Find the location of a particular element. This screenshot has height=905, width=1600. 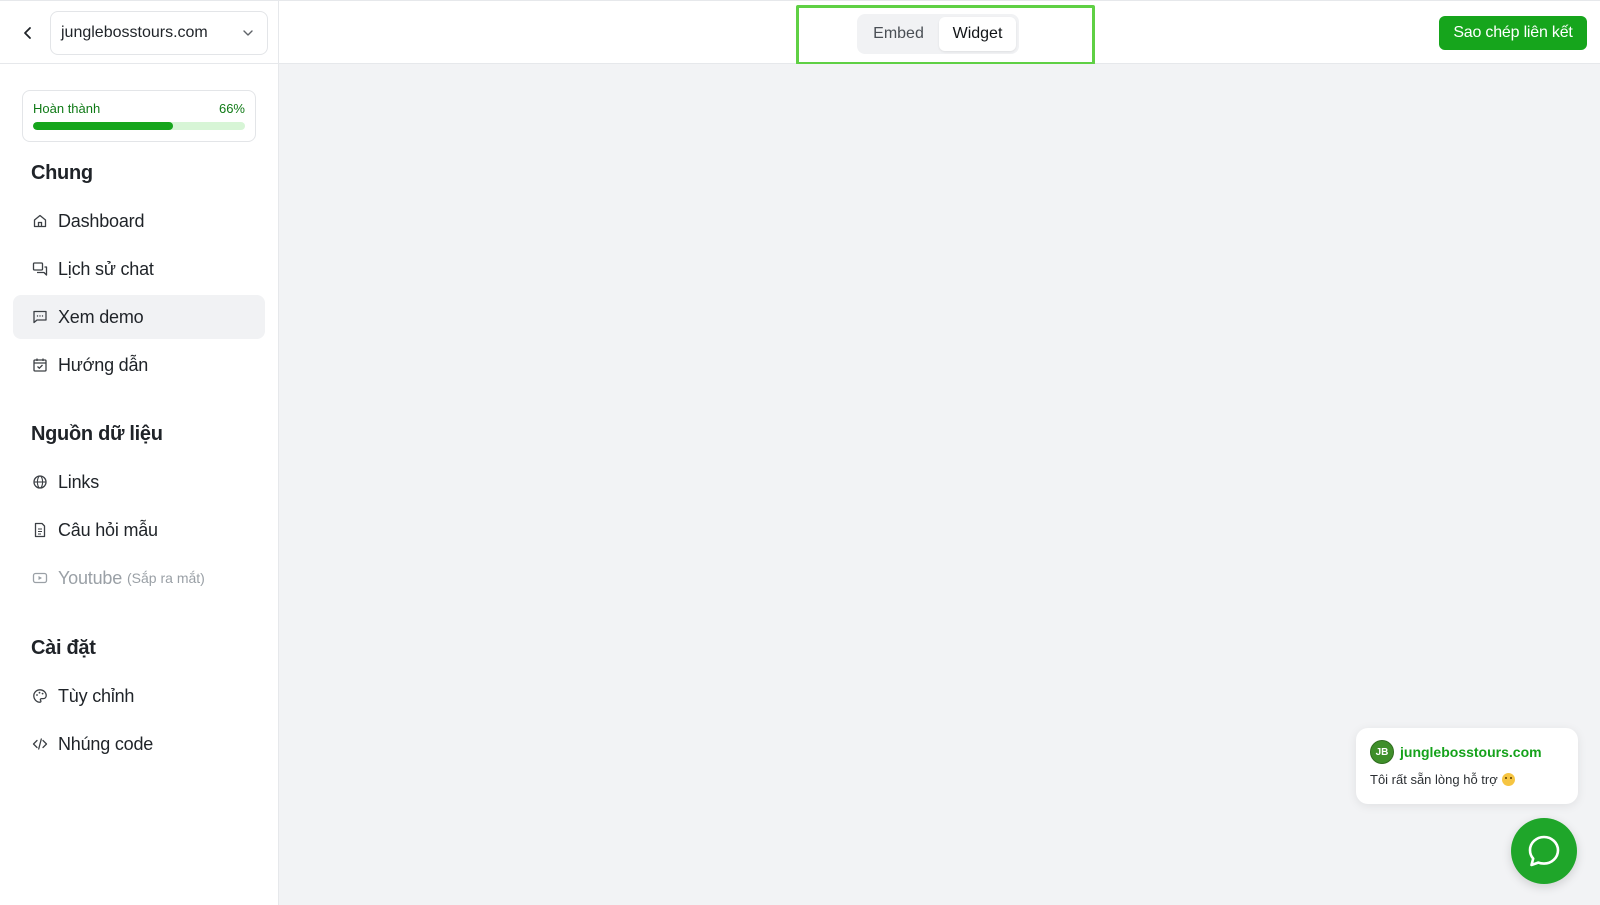

sidebar-item-label: Xem demo is located at coordinates (101, 316).